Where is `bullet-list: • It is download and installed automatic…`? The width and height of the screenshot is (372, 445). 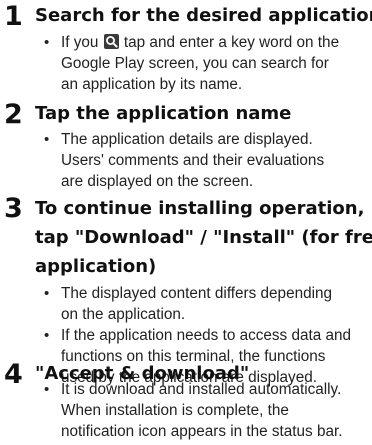
bullet-list: • It is download and installed automatic… is located at coordinates (193, 410).